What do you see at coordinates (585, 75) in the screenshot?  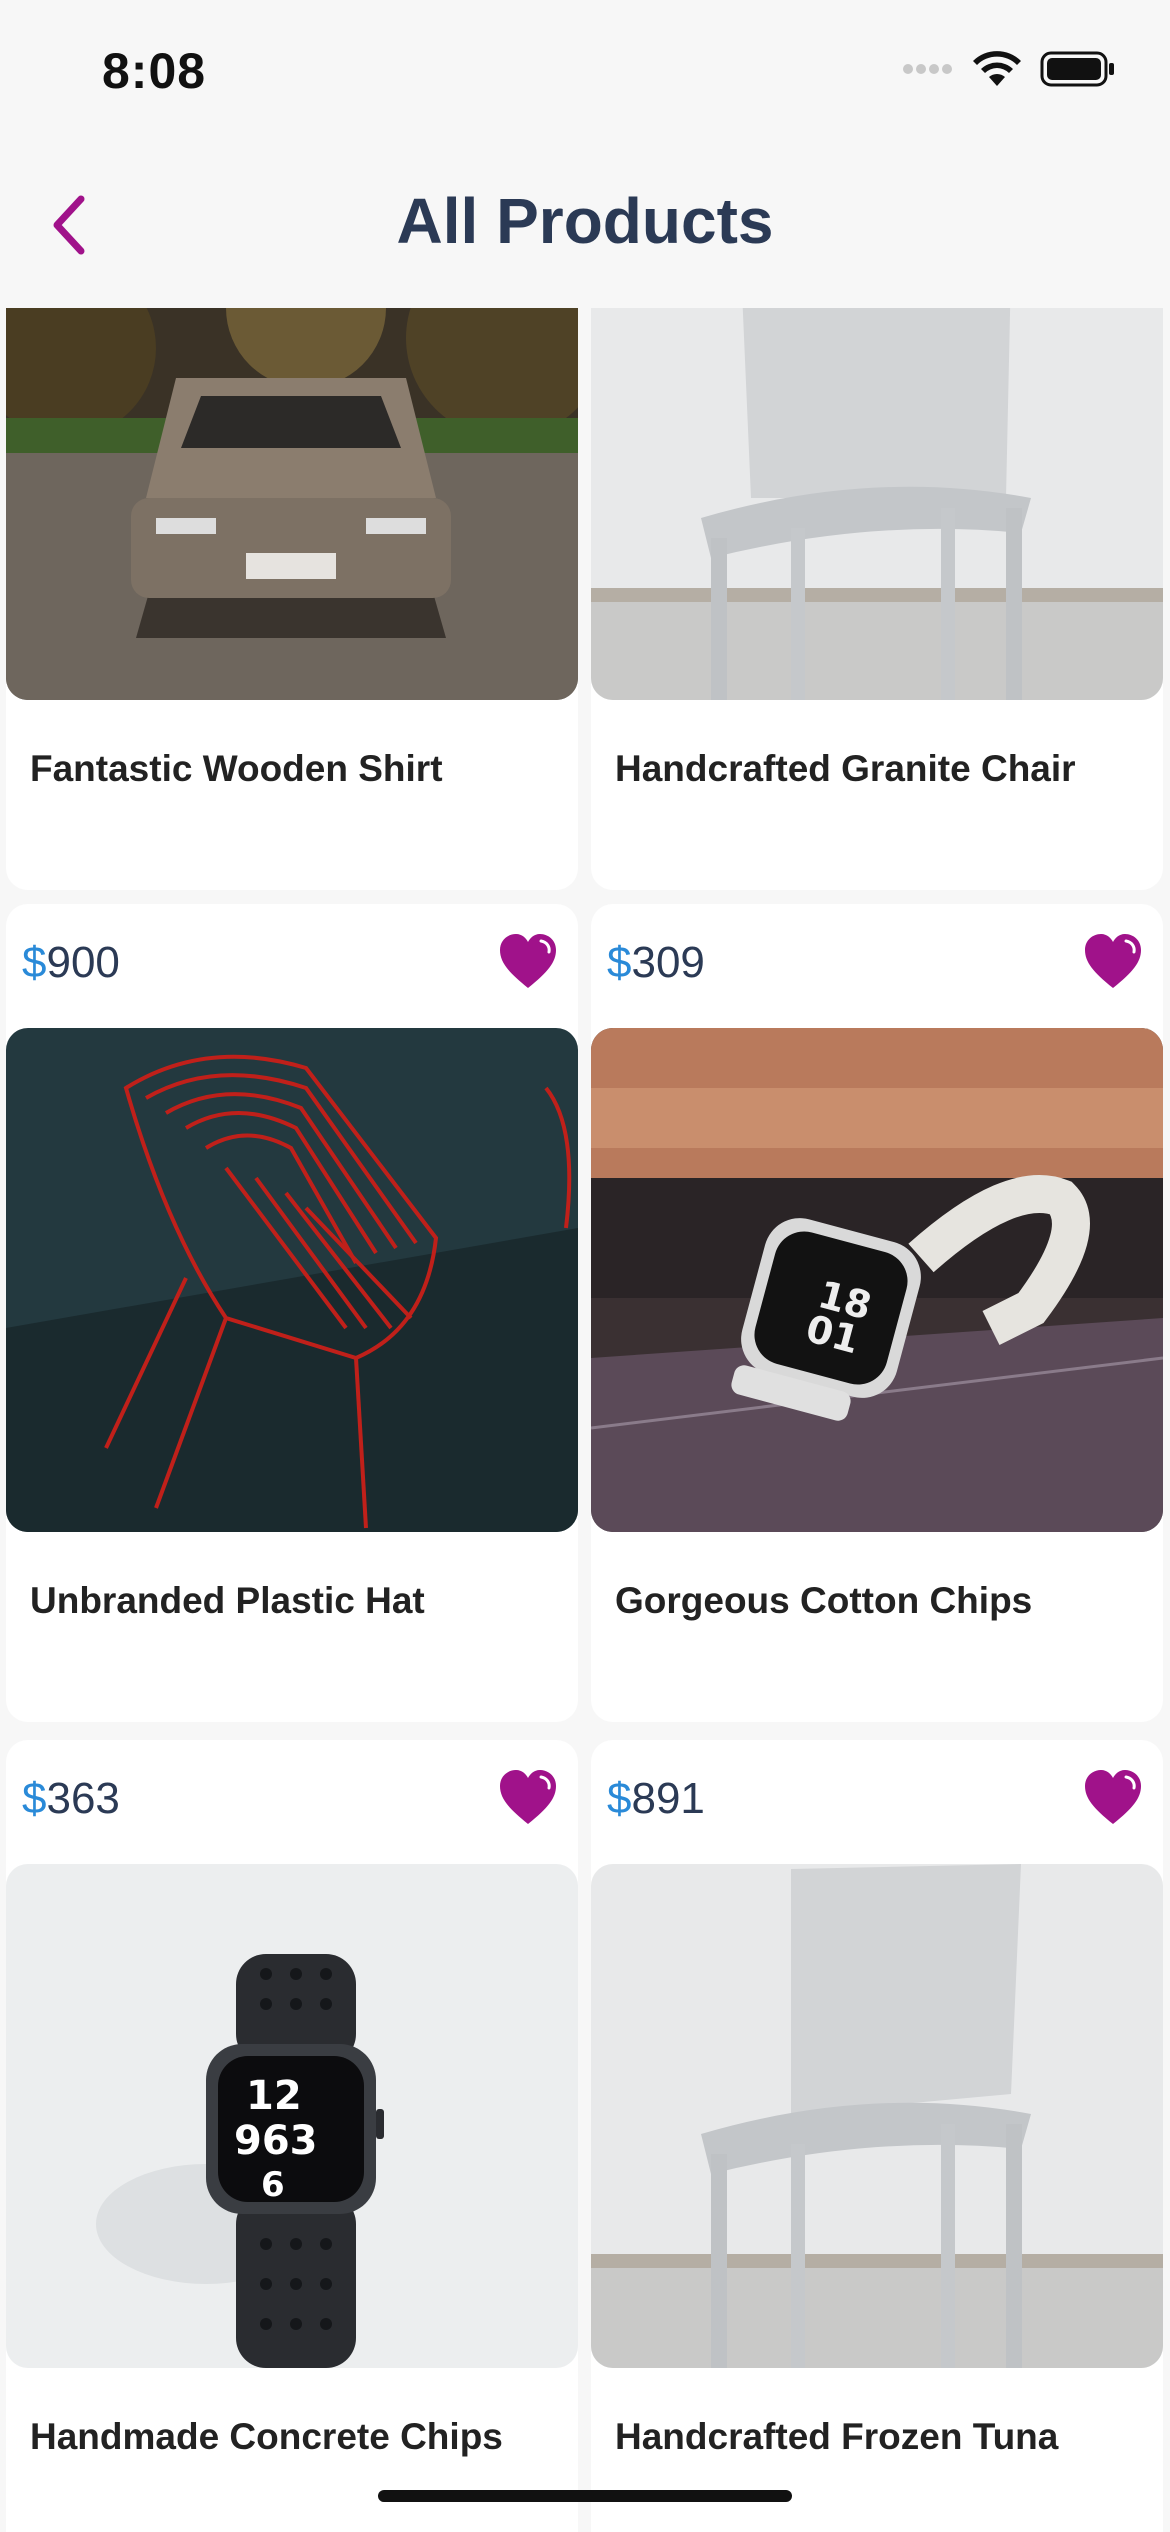 I see `status-bar: 8:08` at bounding box center [585, 75].